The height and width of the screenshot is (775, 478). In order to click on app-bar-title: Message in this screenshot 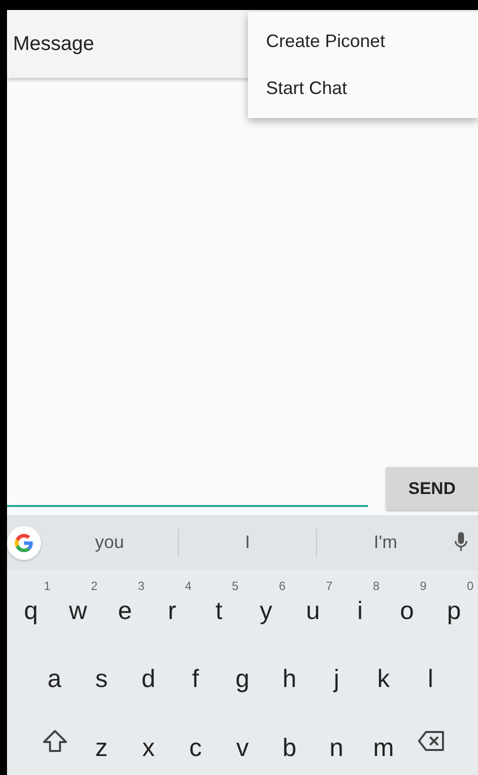, I will do `click(53, 44)`.